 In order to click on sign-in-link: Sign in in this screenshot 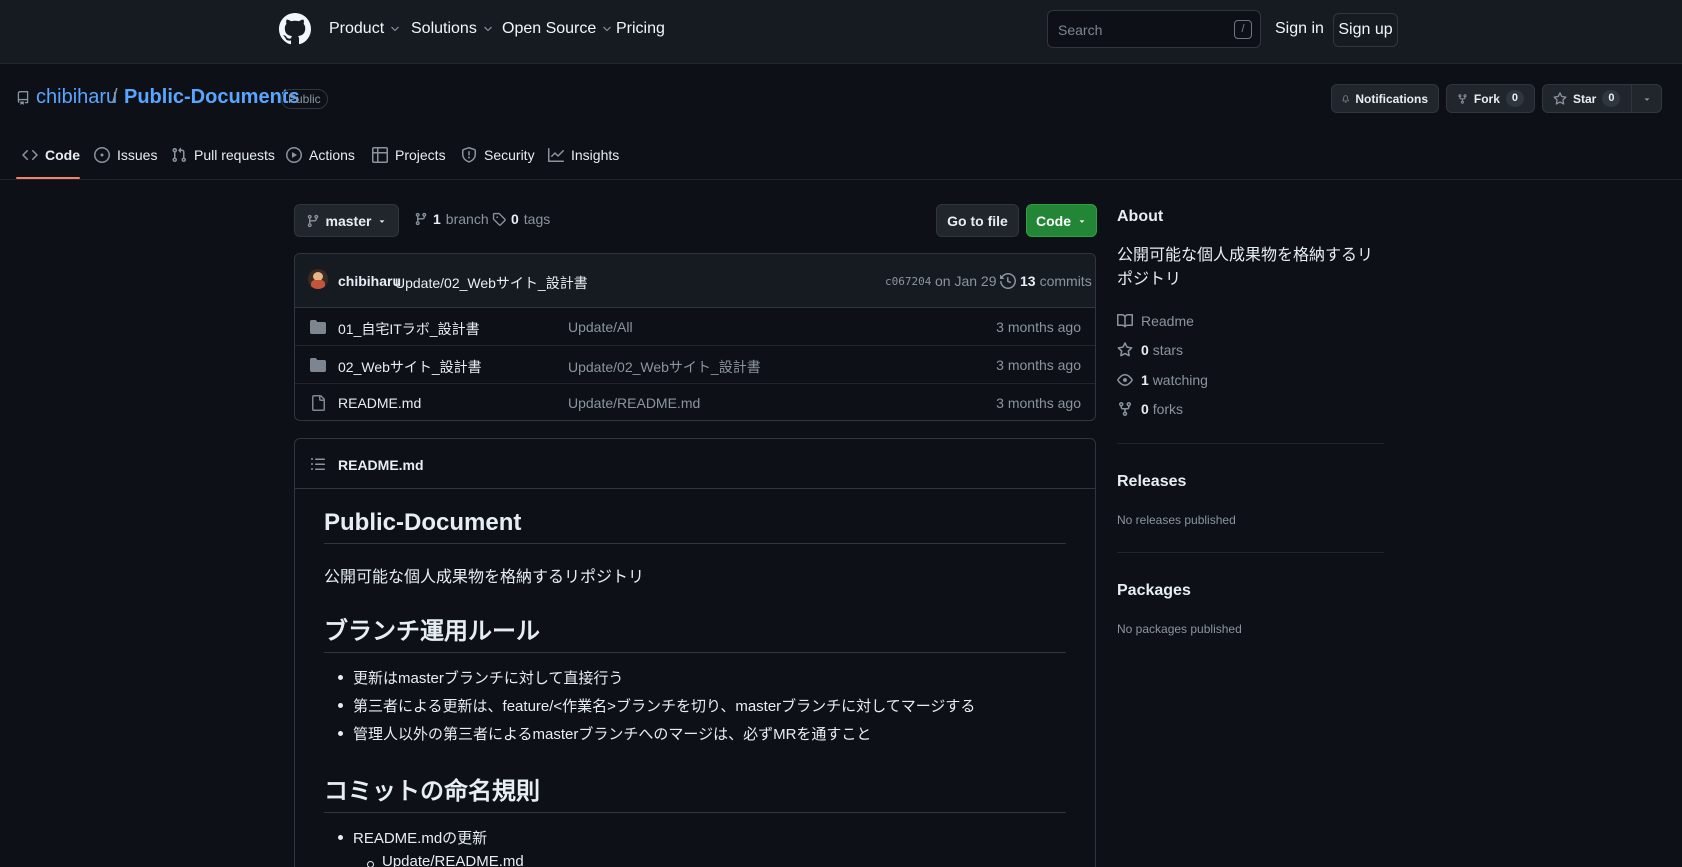, I will do `click(1299, 29)`.